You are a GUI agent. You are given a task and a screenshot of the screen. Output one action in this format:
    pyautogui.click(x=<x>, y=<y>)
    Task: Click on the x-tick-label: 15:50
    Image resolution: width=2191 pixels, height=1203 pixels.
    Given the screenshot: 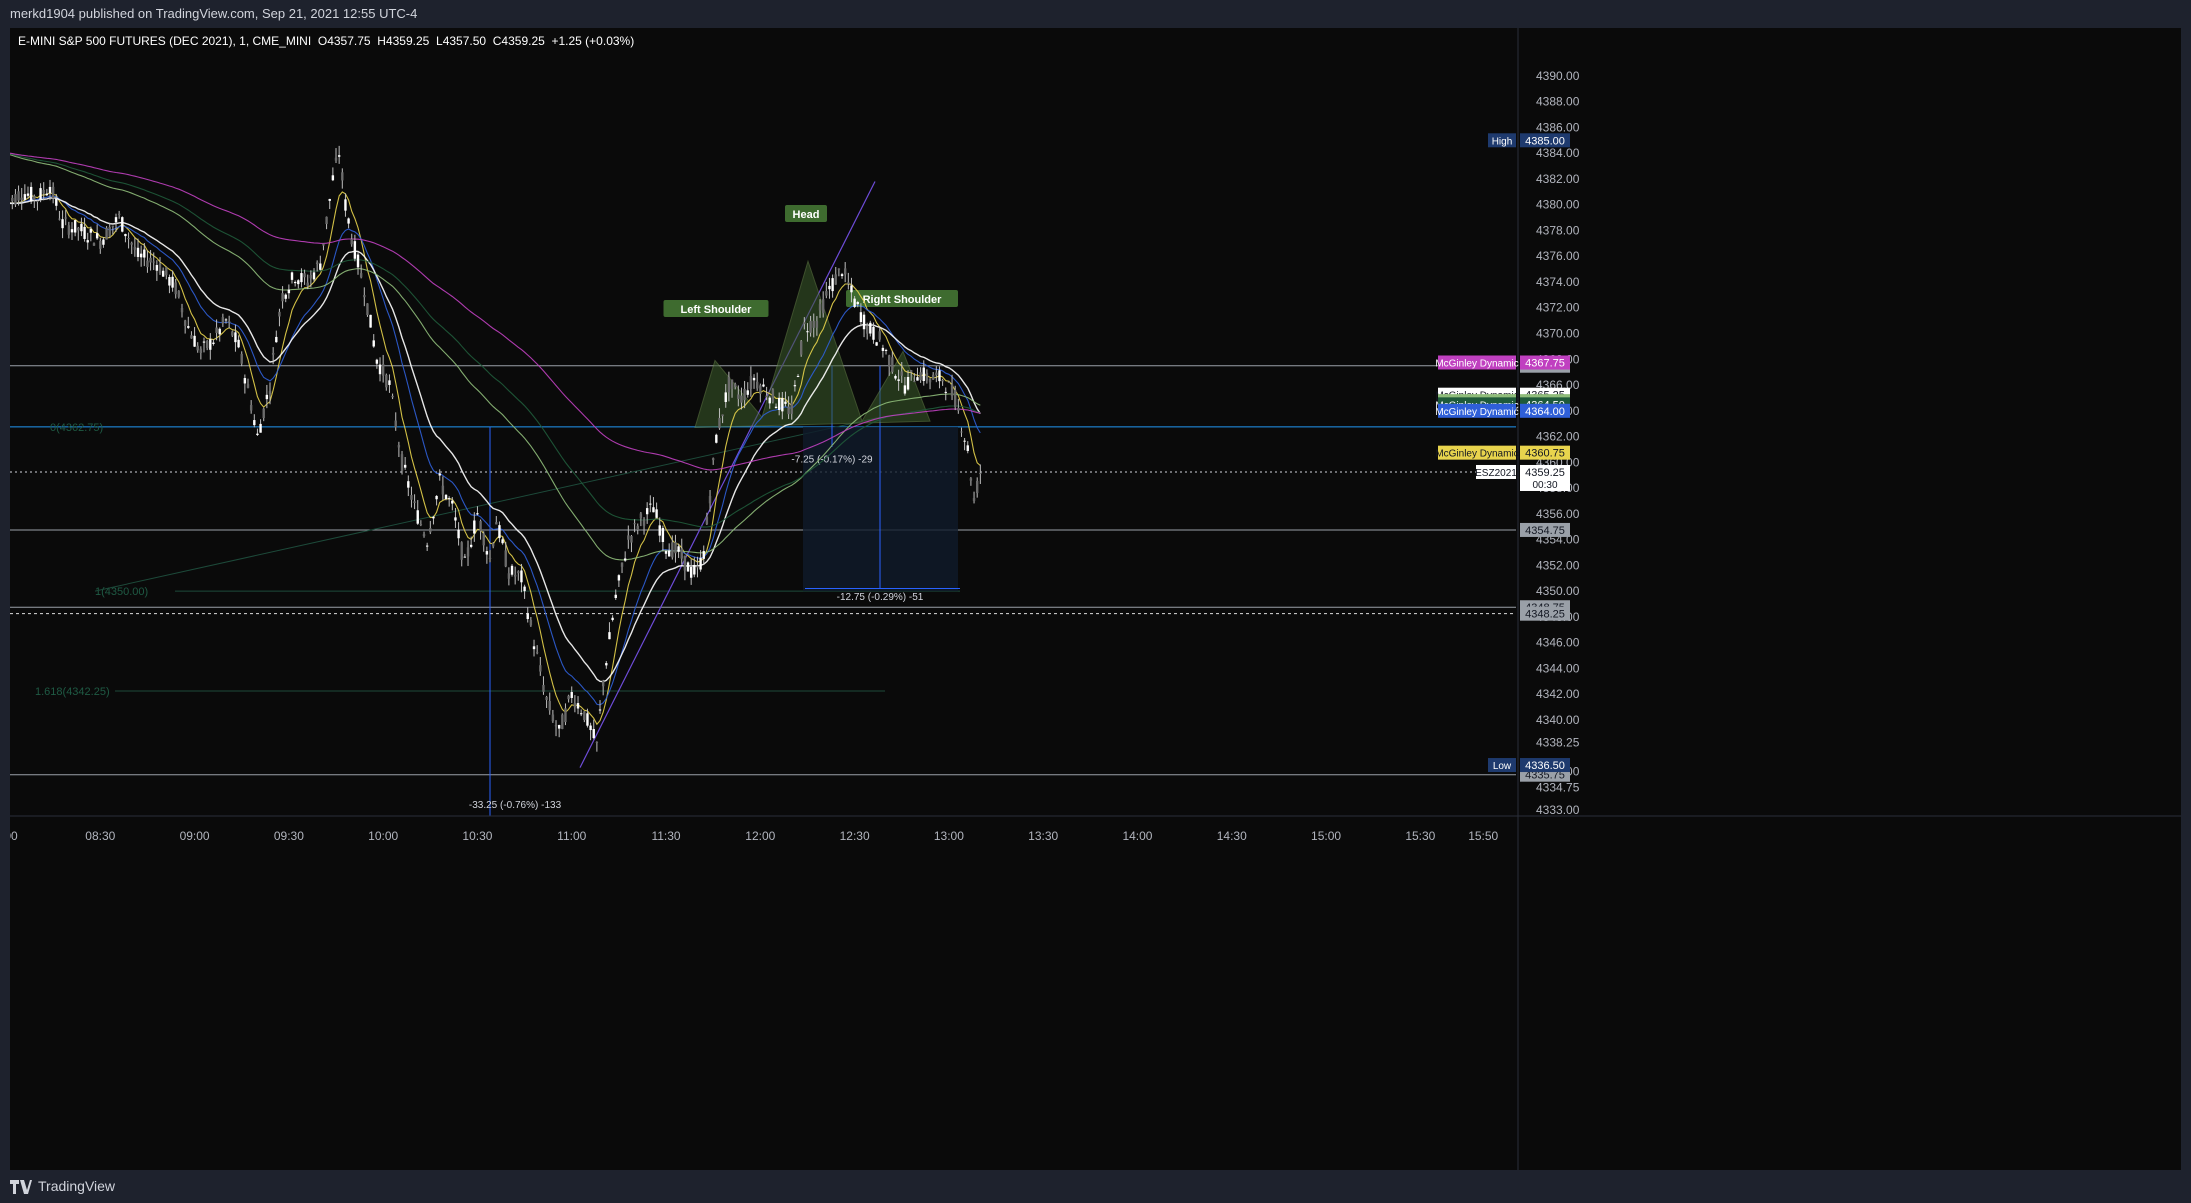 What is the action you would take?
    pyautogui.click(x=1483, y=836)
    